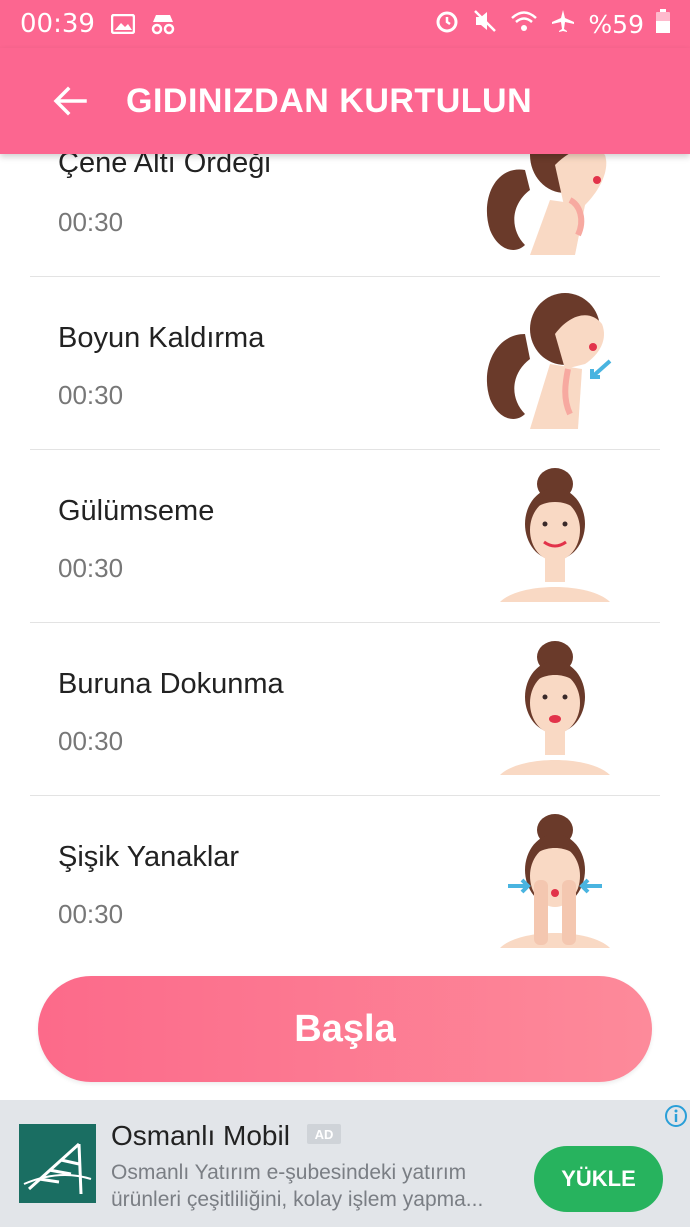 This screenshot has width=690, height=1227. Describe the element at coordinates (524, 24) in the screenshot. I see `wifi-icon` at that location.